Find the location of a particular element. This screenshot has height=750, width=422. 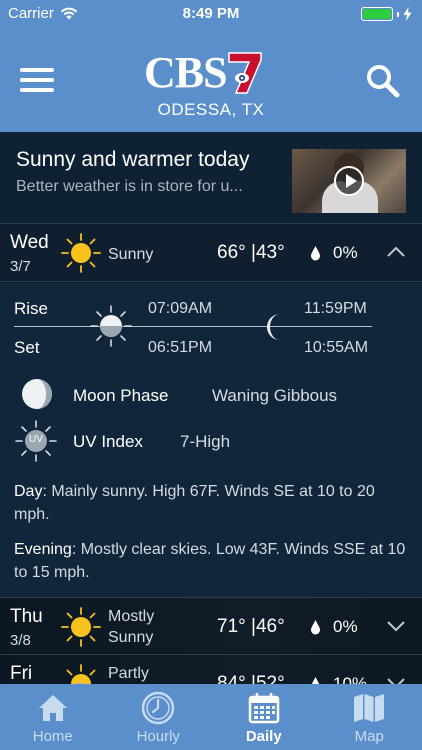

tab-hourly: Hourly is located at coordinates (159, 717).